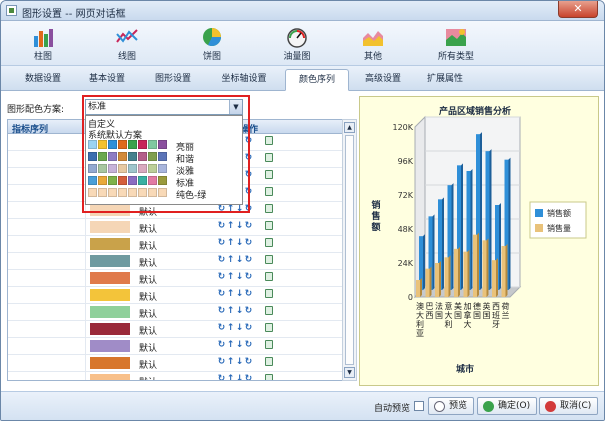 This screenshot has height=421, width=605. Describe the element at coordinates (107, 80) in the screenshot. I see `tab-basic-settings: 基本设置` at that location.